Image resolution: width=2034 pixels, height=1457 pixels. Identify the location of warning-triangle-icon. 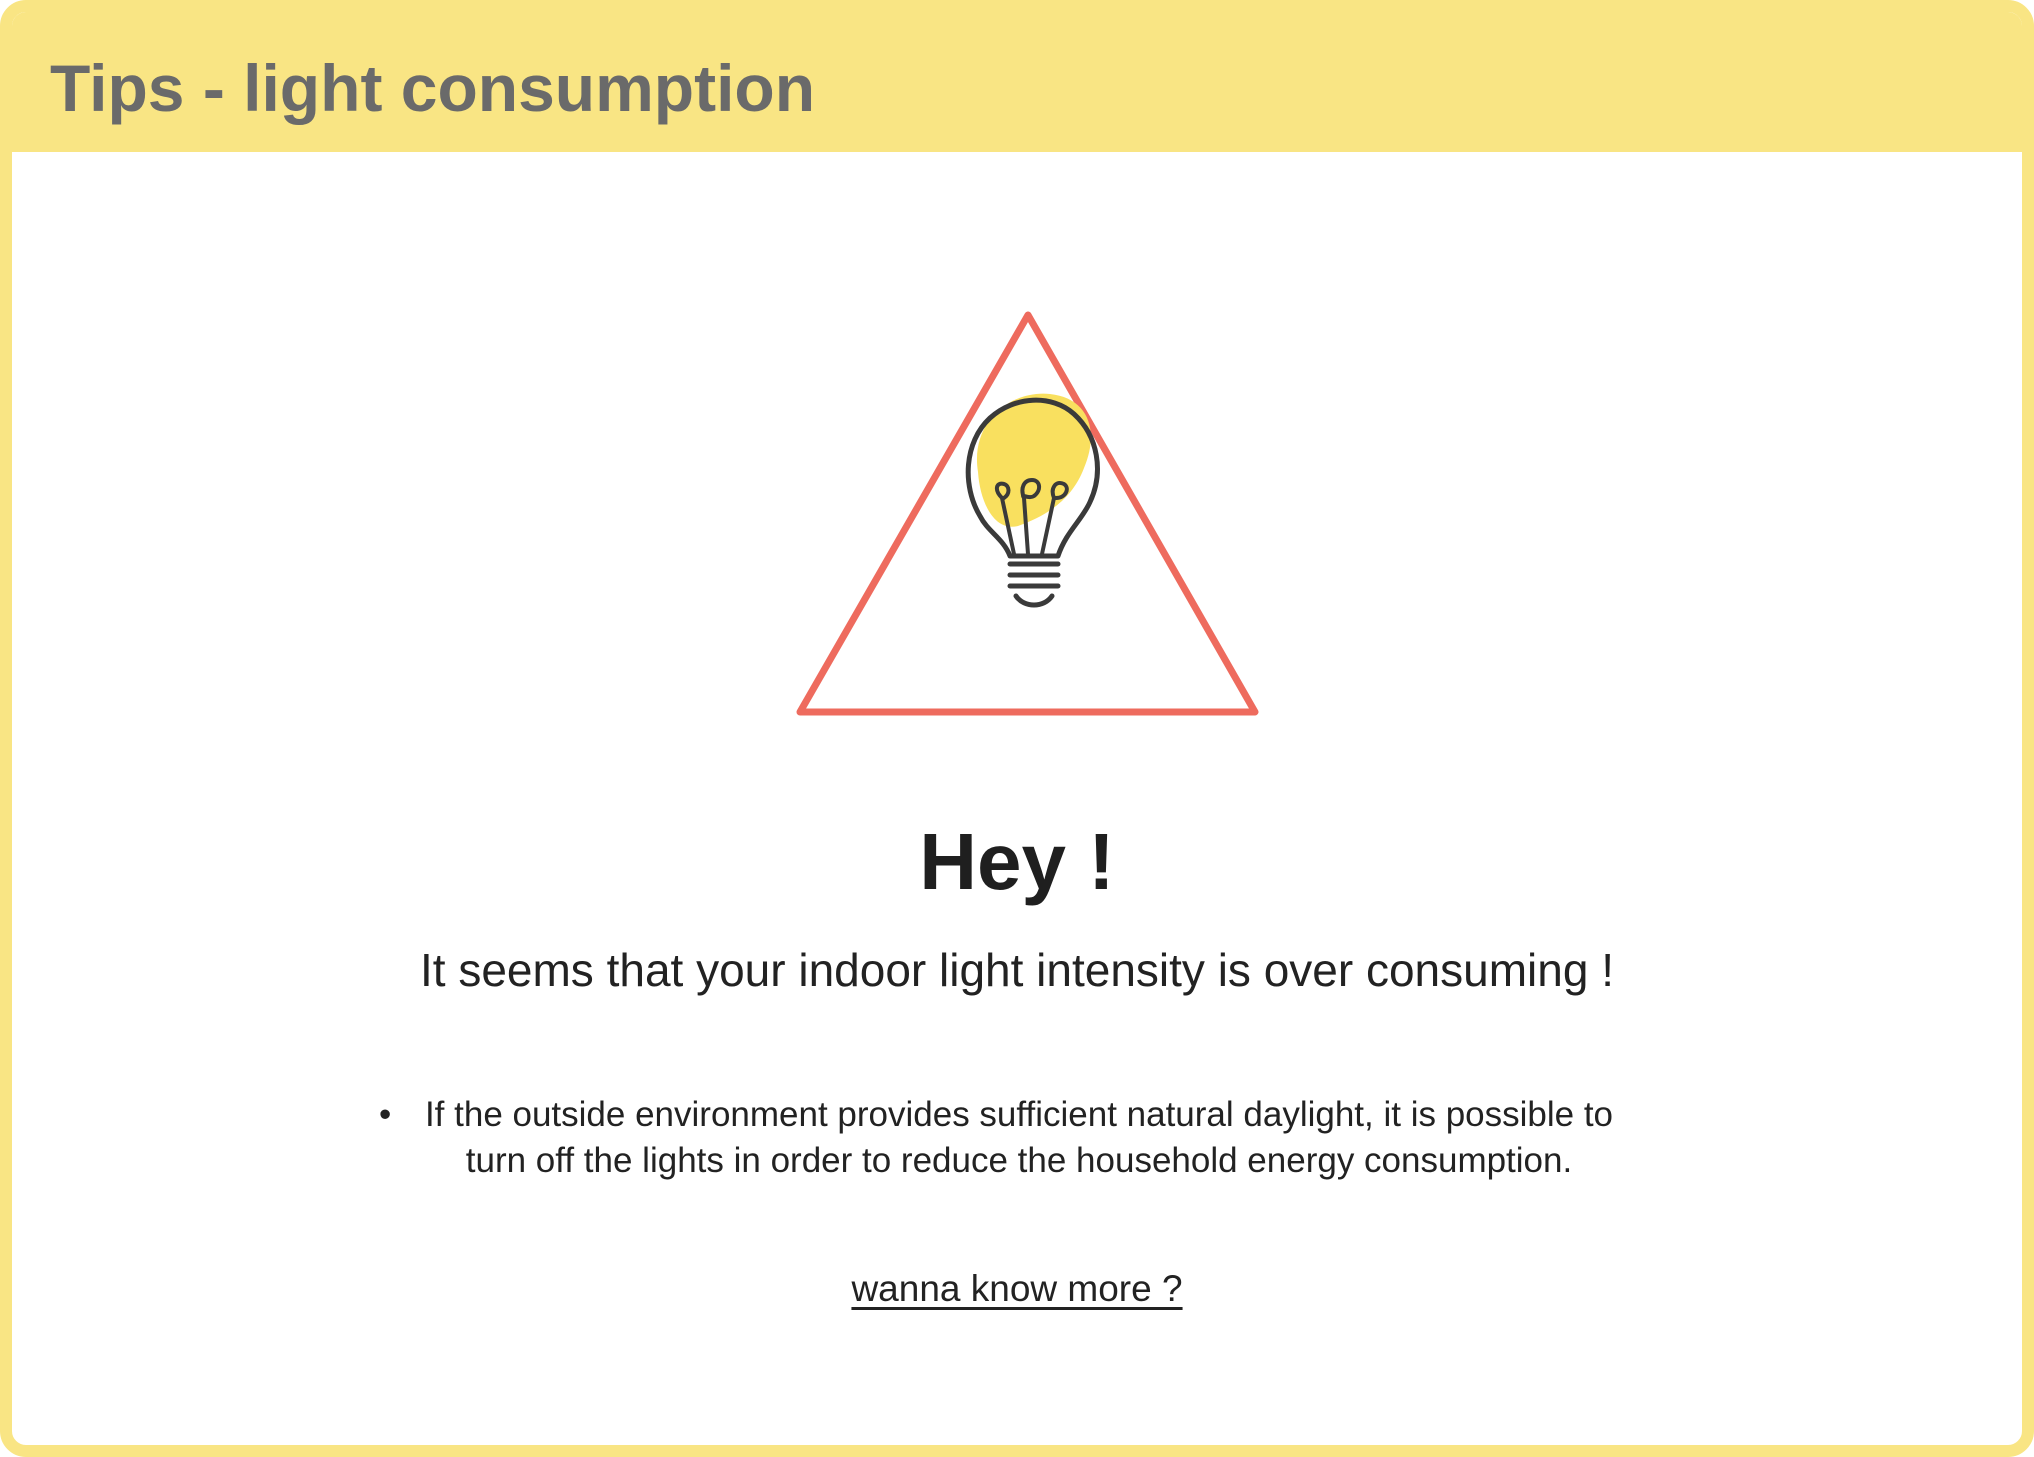
(1027, 513).